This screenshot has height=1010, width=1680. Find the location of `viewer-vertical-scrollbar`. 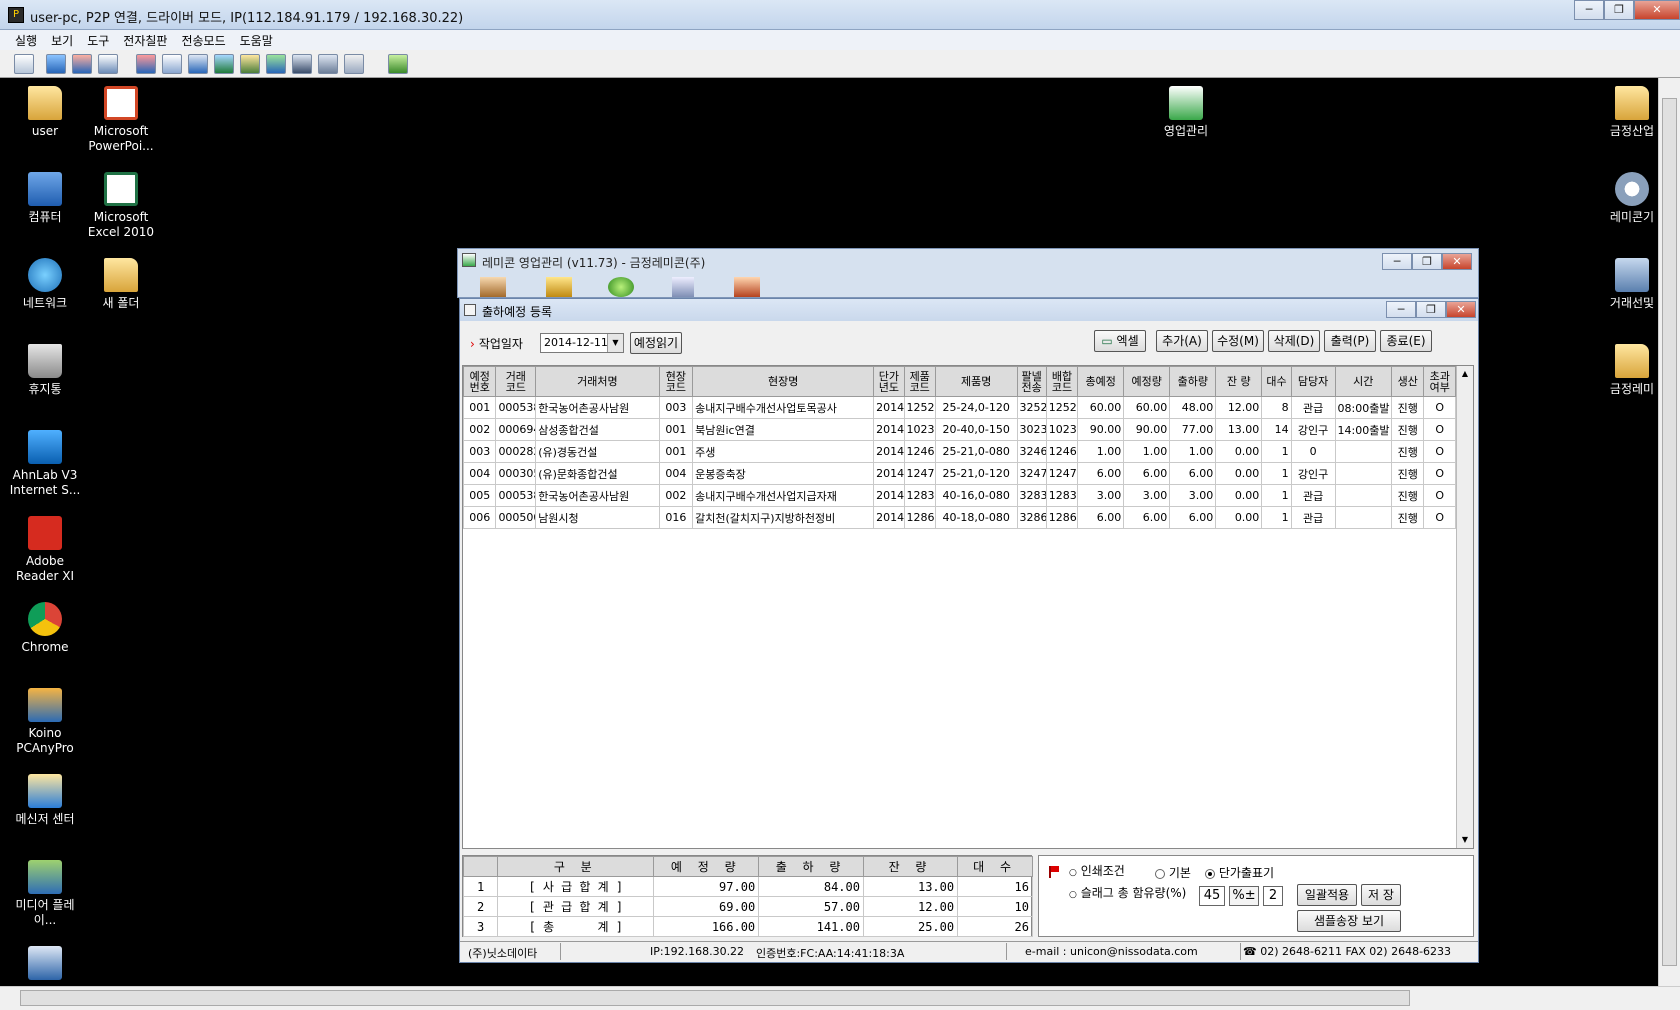

viewer-vertical-scrollbar is located at coordinates (1669, 532).